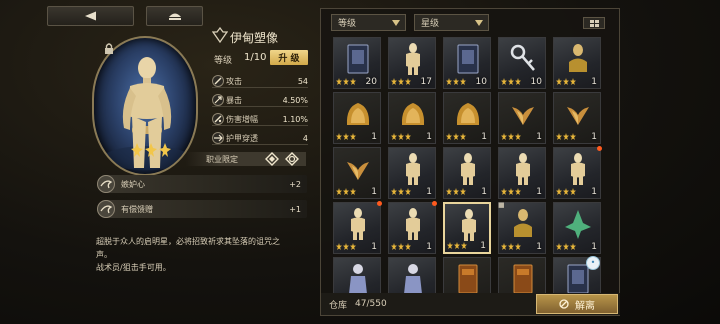 Image resolution: width=720 pixels, height=324 pixels. What do you see at coordinates (451, 22) in the screenshot?
I see `star-filter-select: 星级` at bounding box center [451, 22].